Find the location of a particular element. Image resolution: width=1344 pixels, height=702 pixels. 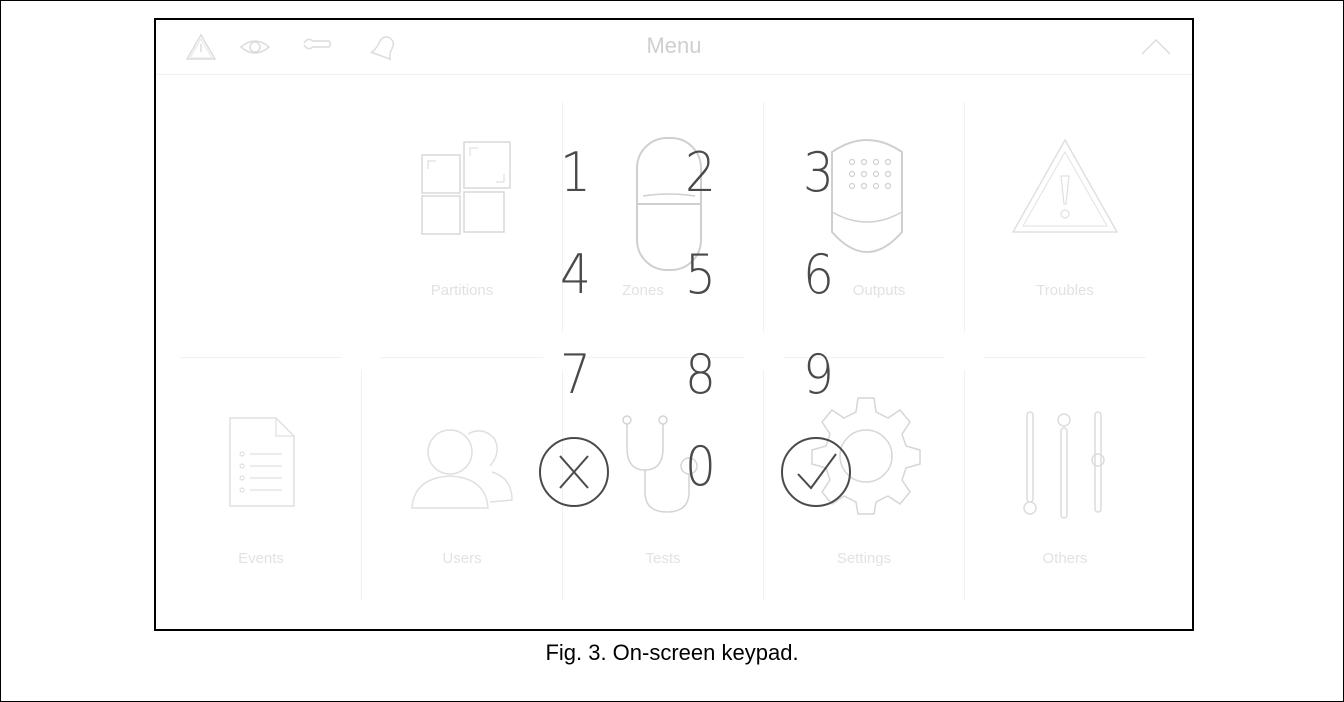

tile-label-tests: Tests is located at coordinates (663, 558).